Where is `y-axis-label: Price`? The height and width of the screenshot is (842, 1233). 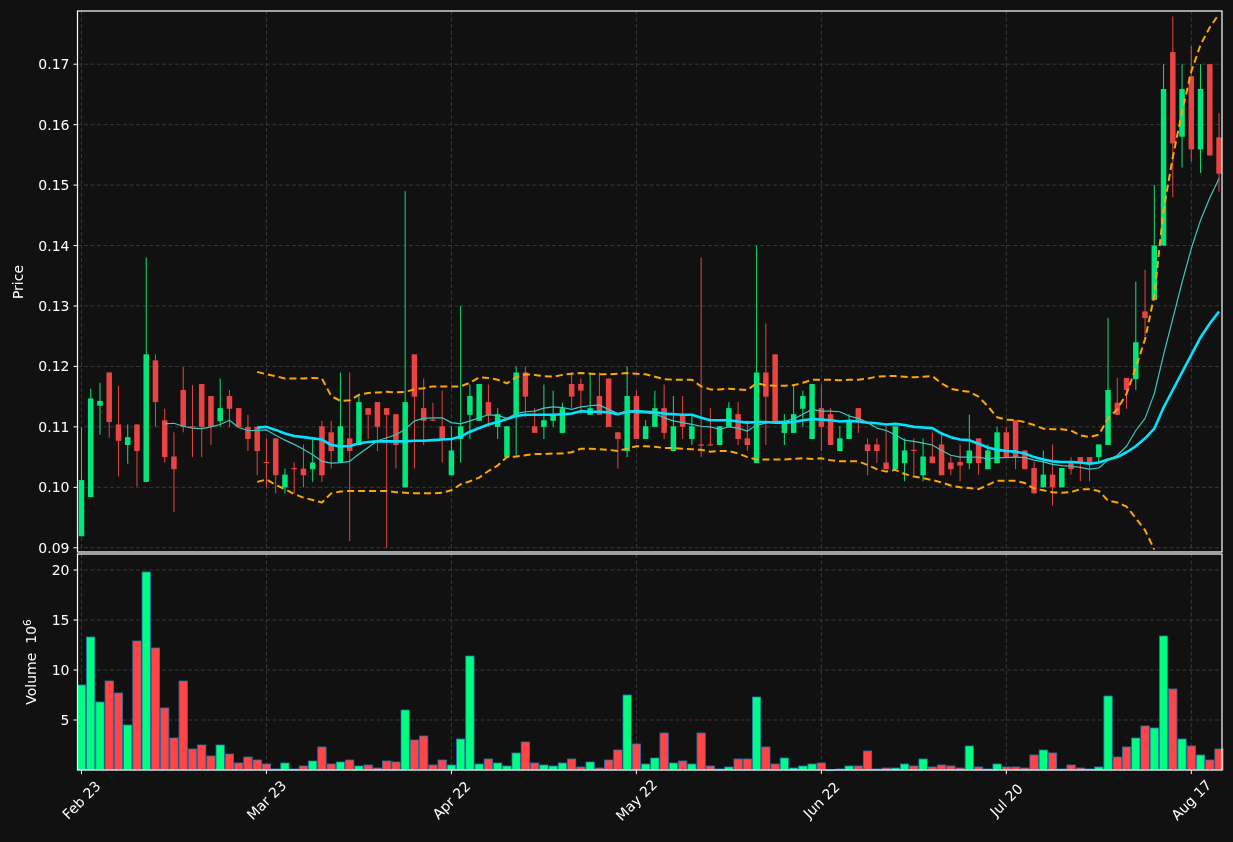
y-axis-label: Price is located at coordinates (18, 281).